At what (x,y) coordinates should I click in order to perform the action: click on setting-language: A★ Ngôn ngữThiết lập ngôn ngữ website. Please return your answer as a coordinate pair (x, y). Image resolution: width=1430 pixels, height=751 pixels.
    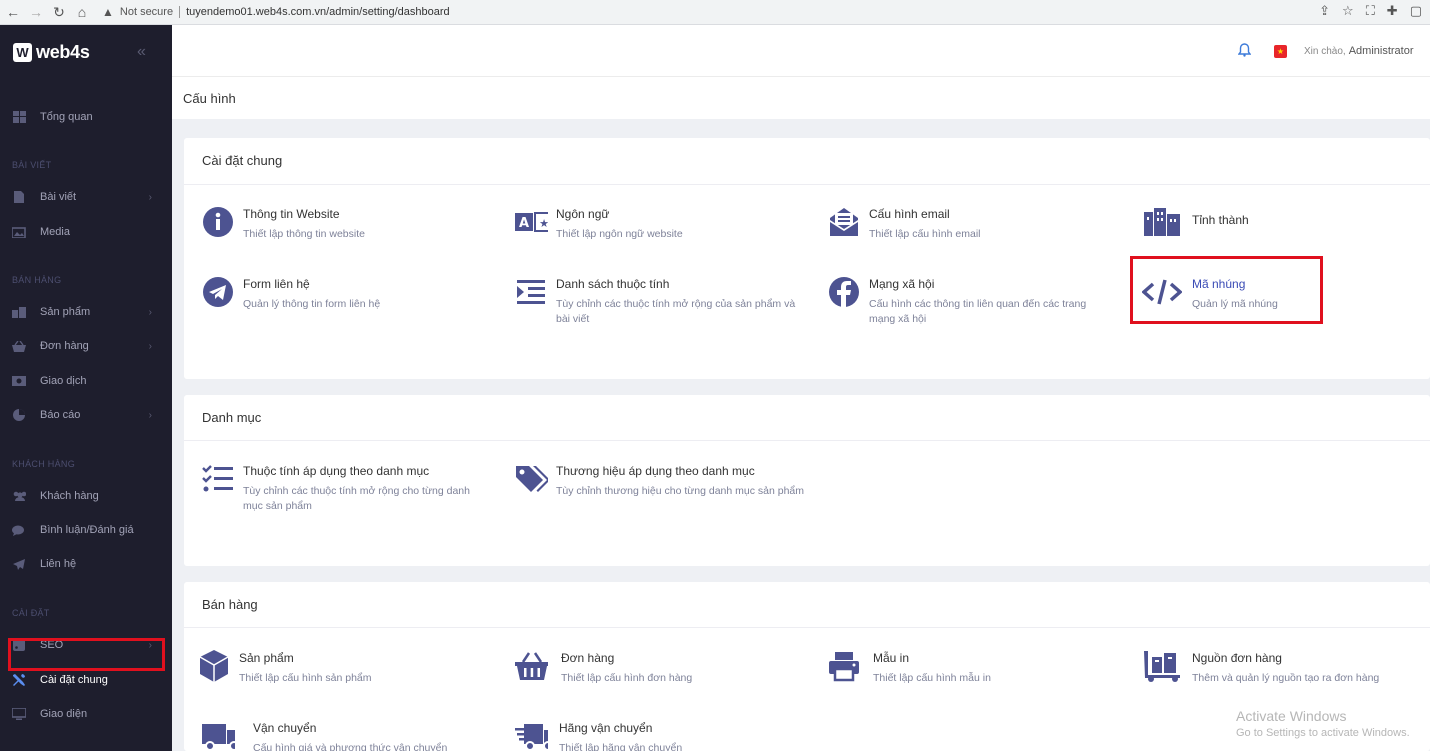
    Looking at the image, I should click on (598, 223).